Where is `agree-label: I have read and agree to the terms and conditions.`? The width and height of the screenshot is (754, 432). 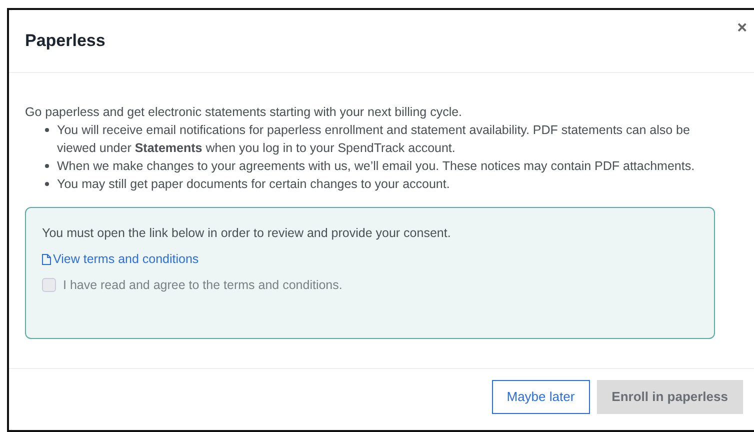 agree-label: I have read and agree to the terms and conditions. is located at coordinates (202, 285).